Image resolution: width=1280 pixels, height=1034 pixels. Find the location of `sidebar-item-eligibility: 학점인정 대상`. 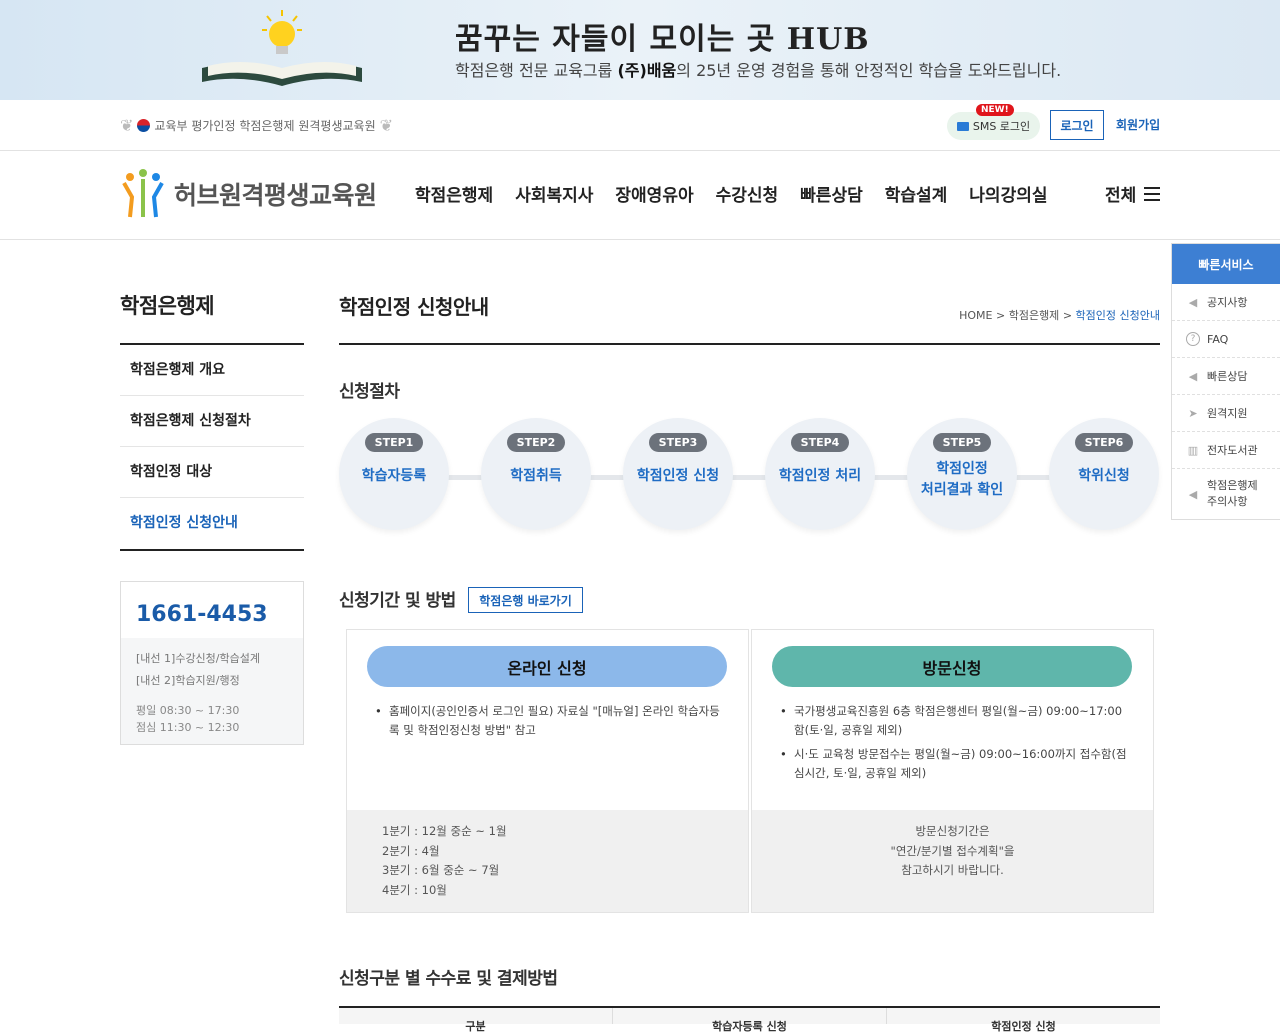

sidebar-item-eligibility: 학점인정 대상 is located at coordinates (212, 472).